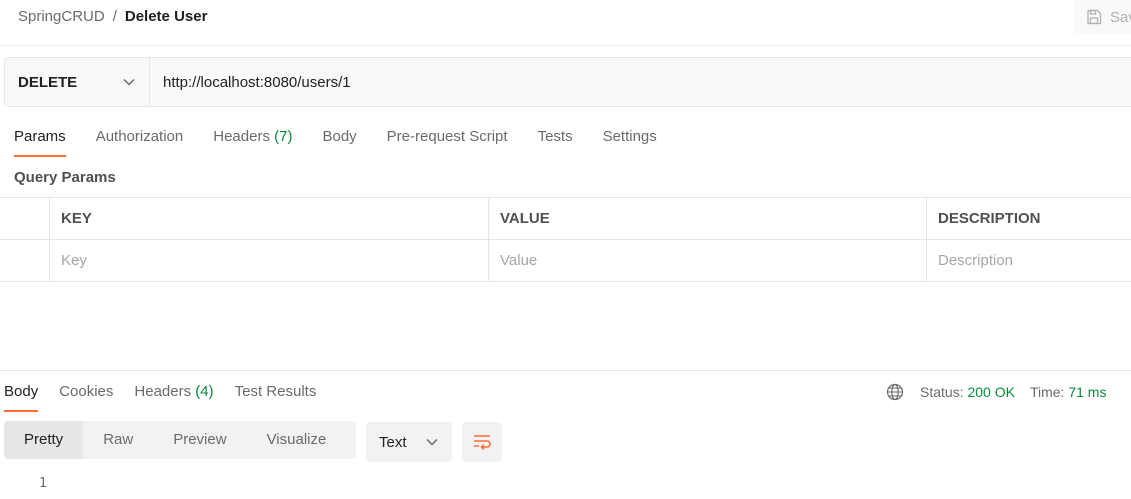 The width and height of the screenshot is (1131, 499). I want to click on url-bar: DELETE http://localhost:8080/users/1, so click(567, 82).